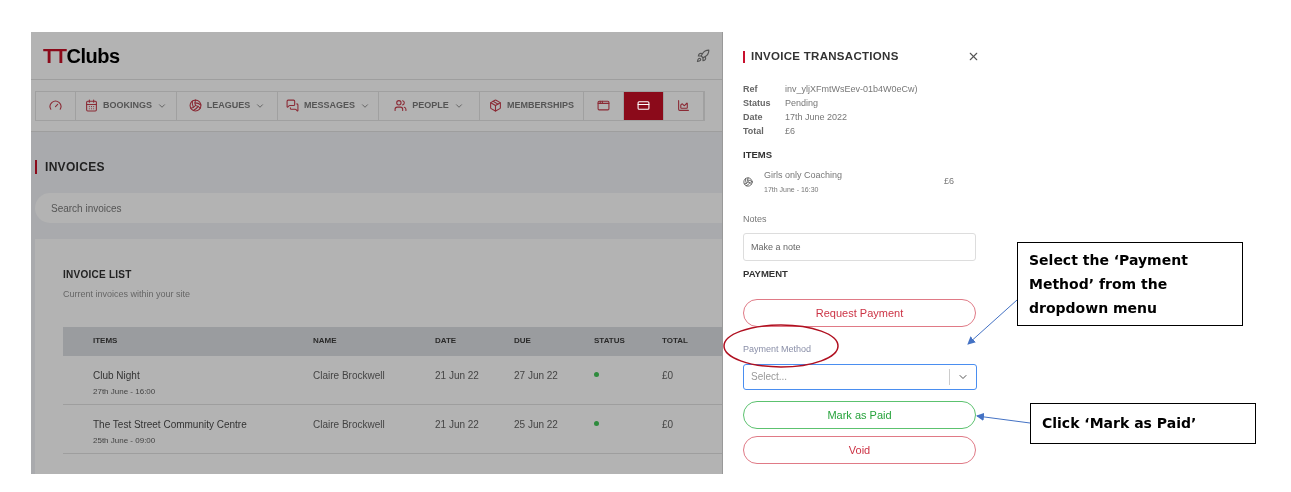  What do you see at coordinates (859, 449) in the screenshot?
I see `action-button: Void` at bounding box center [859, 449].